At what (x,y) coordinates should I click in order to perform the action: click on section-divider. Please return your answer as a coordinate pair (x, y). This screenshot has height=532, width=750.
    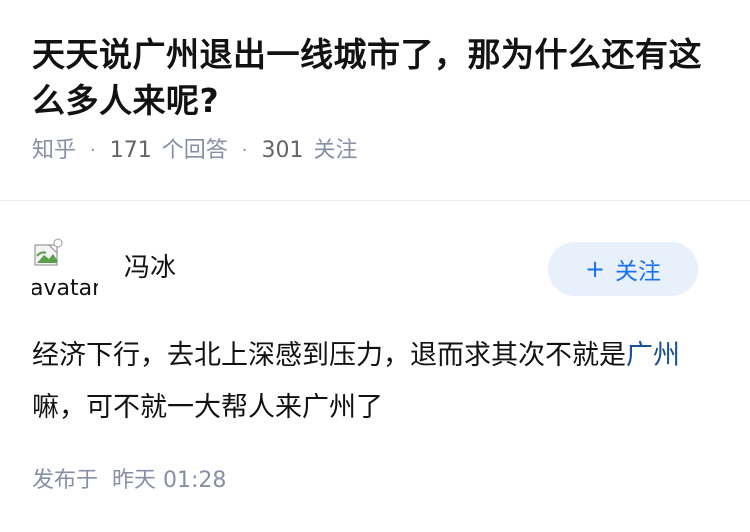
    Looking at the image, I should click on (375, 200).